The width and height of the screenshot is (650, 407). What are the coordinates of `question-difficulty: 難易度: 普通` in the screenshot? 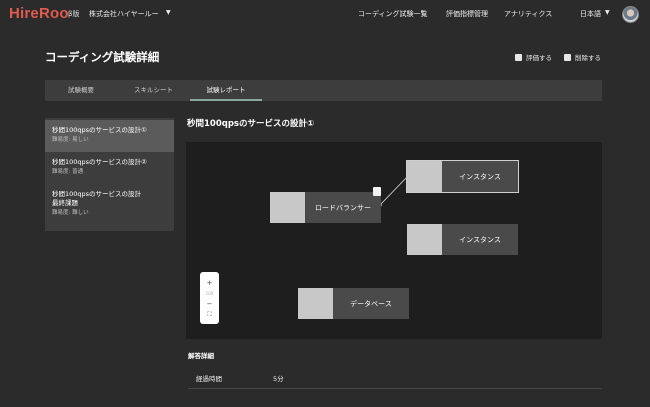 It's located at (68, 172).